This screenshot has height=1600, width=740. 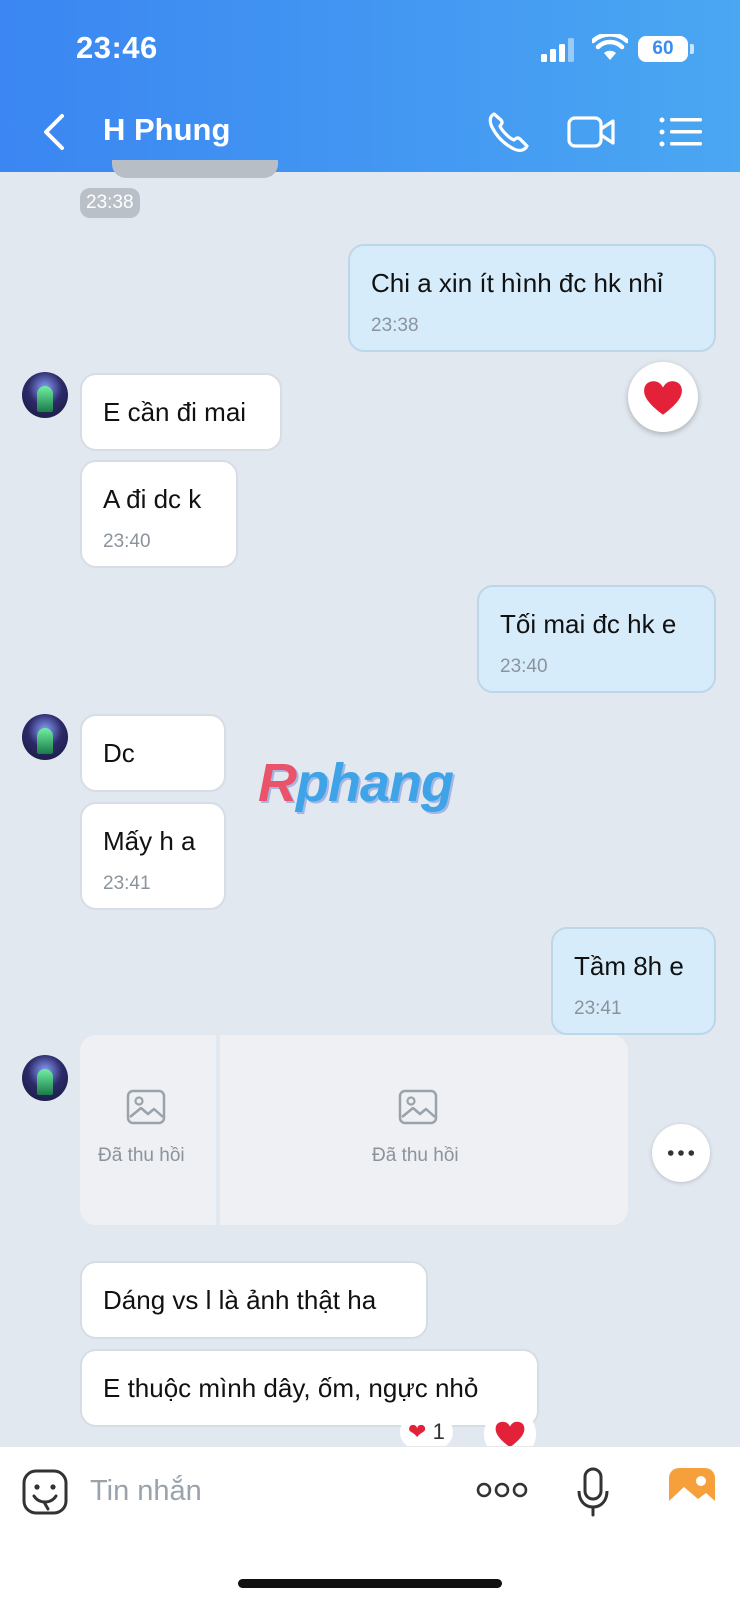 I want to click on reaction-summary: ❤ 1, so click(x=426, y=1432).